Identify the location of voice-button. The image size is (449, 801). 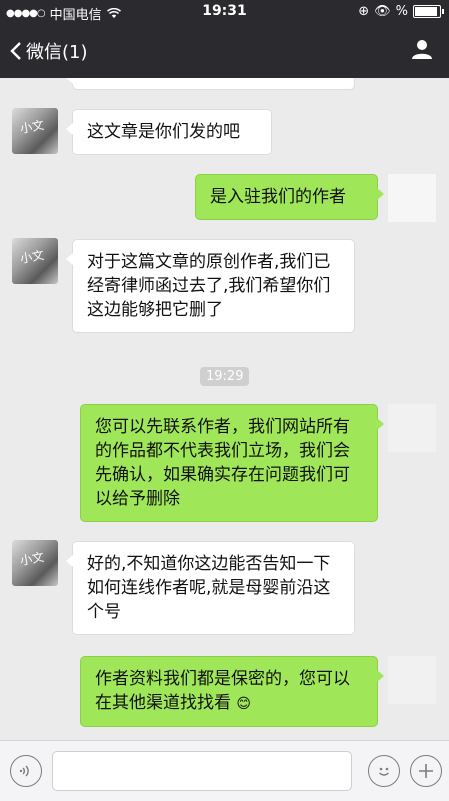
(26, 771).